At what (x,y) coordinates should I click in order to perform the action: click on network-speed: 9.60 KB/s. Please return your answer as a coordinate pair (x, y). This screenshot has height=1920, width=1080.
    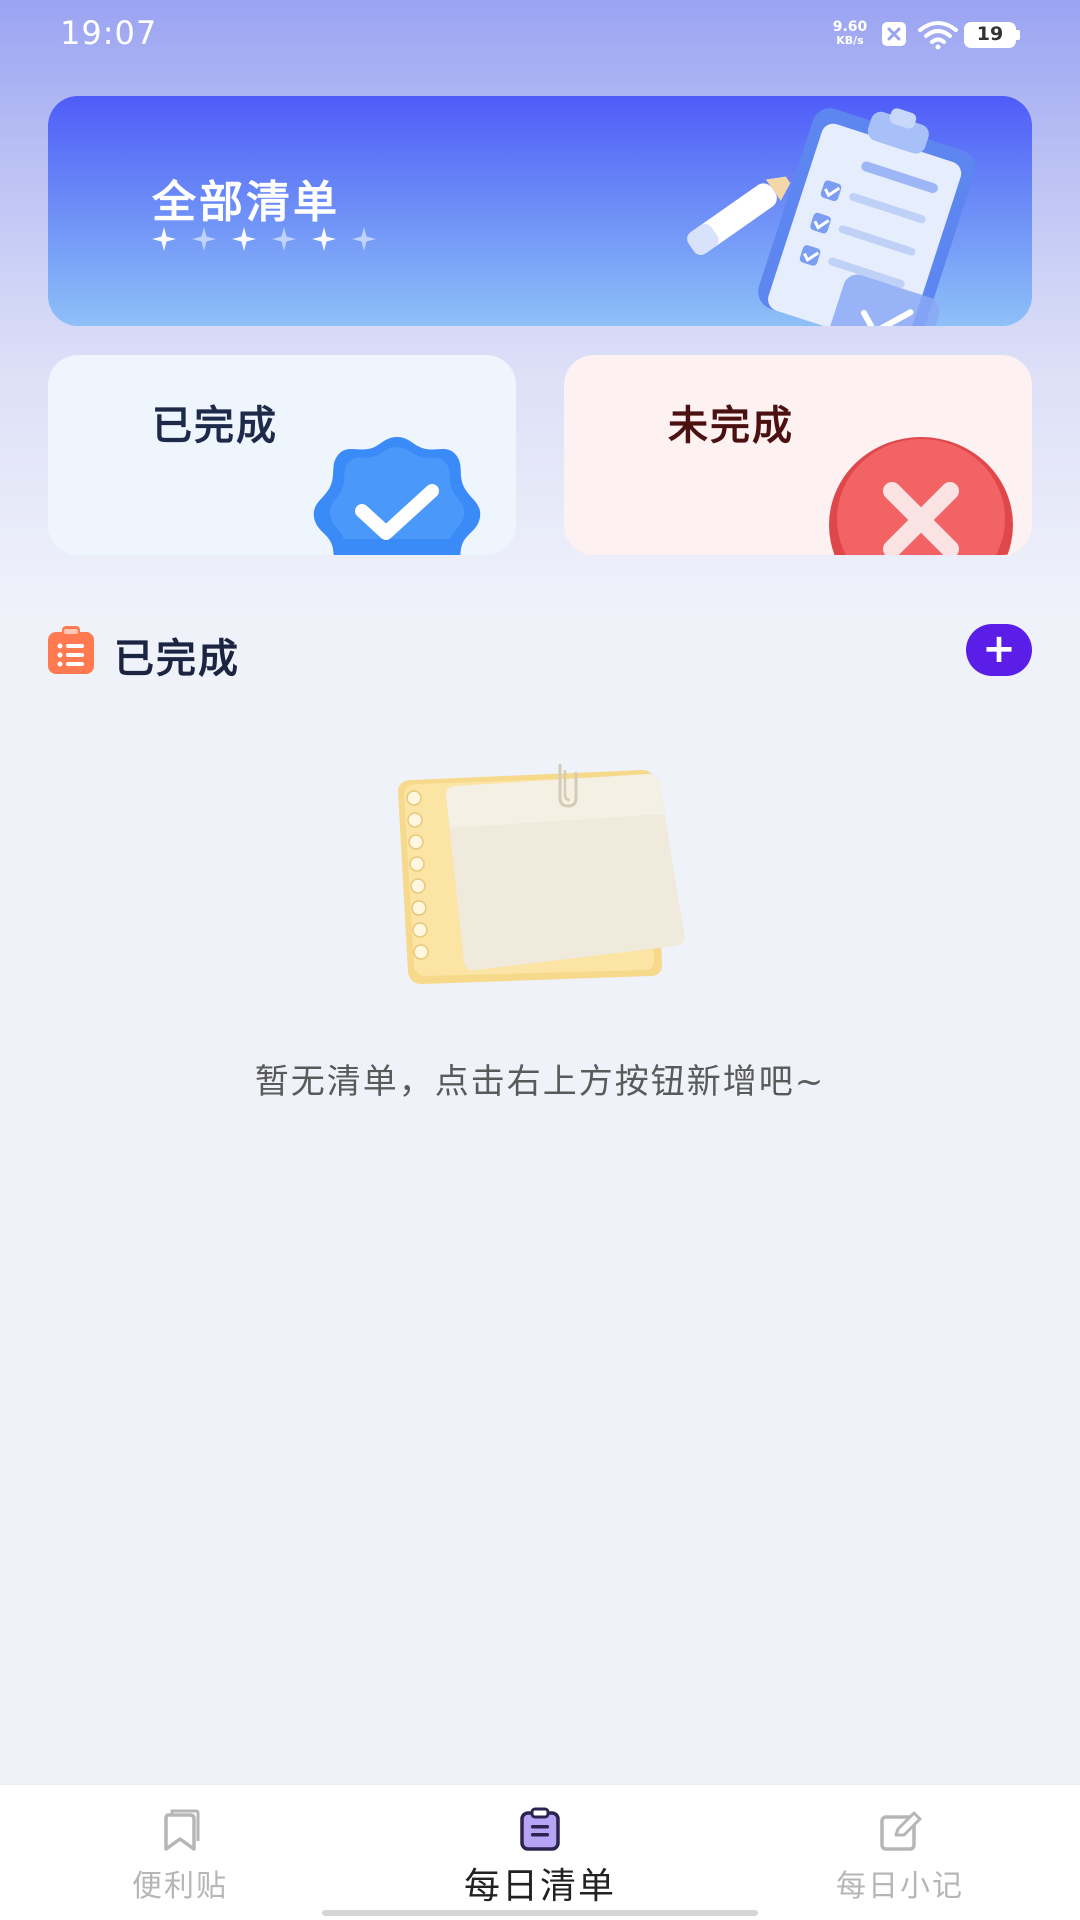
    Looking at the image, I should click on (850, 34).